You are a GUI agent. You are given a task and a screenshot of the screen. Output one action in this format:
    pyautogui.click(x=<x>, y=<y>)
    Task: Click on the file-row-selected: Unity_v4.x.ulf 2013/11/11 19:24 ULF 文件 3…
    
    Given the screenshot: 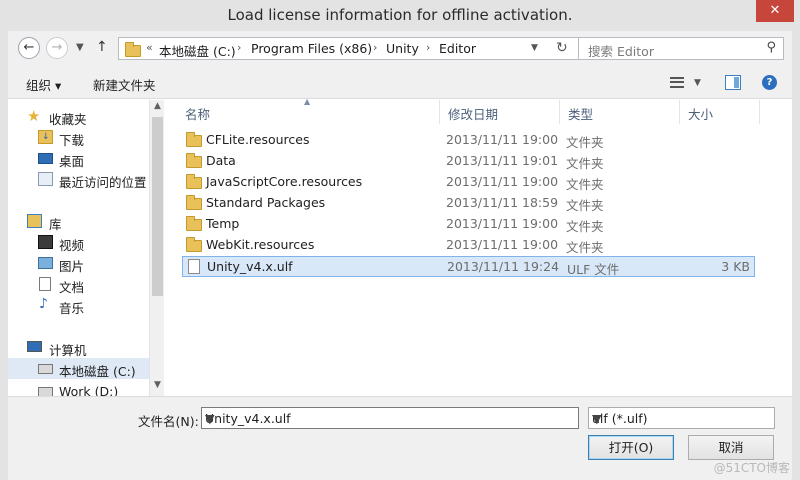 What is the action you would take?
    pyautogui.click(x=468, y=266)
    